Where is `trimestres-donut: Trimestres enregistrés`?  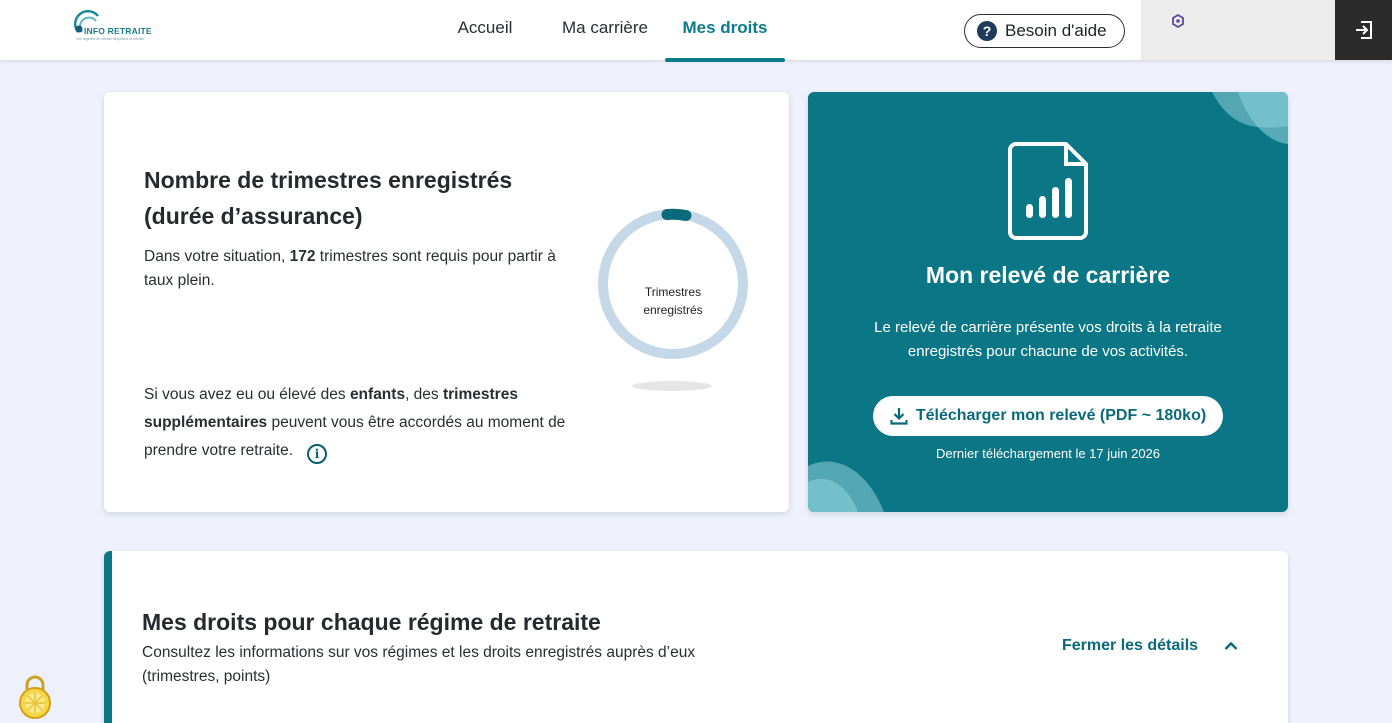 trimestres-donut: Trimestres enregistrés is located at coordinates (673, 300).